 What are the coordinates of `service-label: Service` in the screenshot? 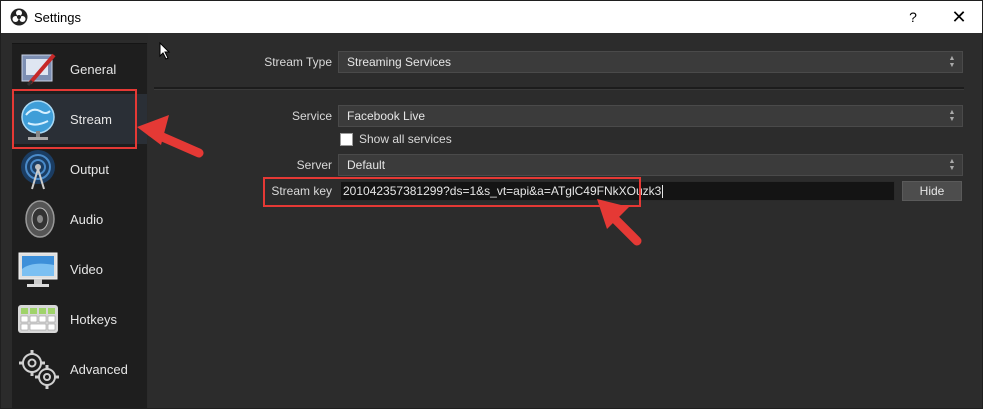 It's located at (311, 116).